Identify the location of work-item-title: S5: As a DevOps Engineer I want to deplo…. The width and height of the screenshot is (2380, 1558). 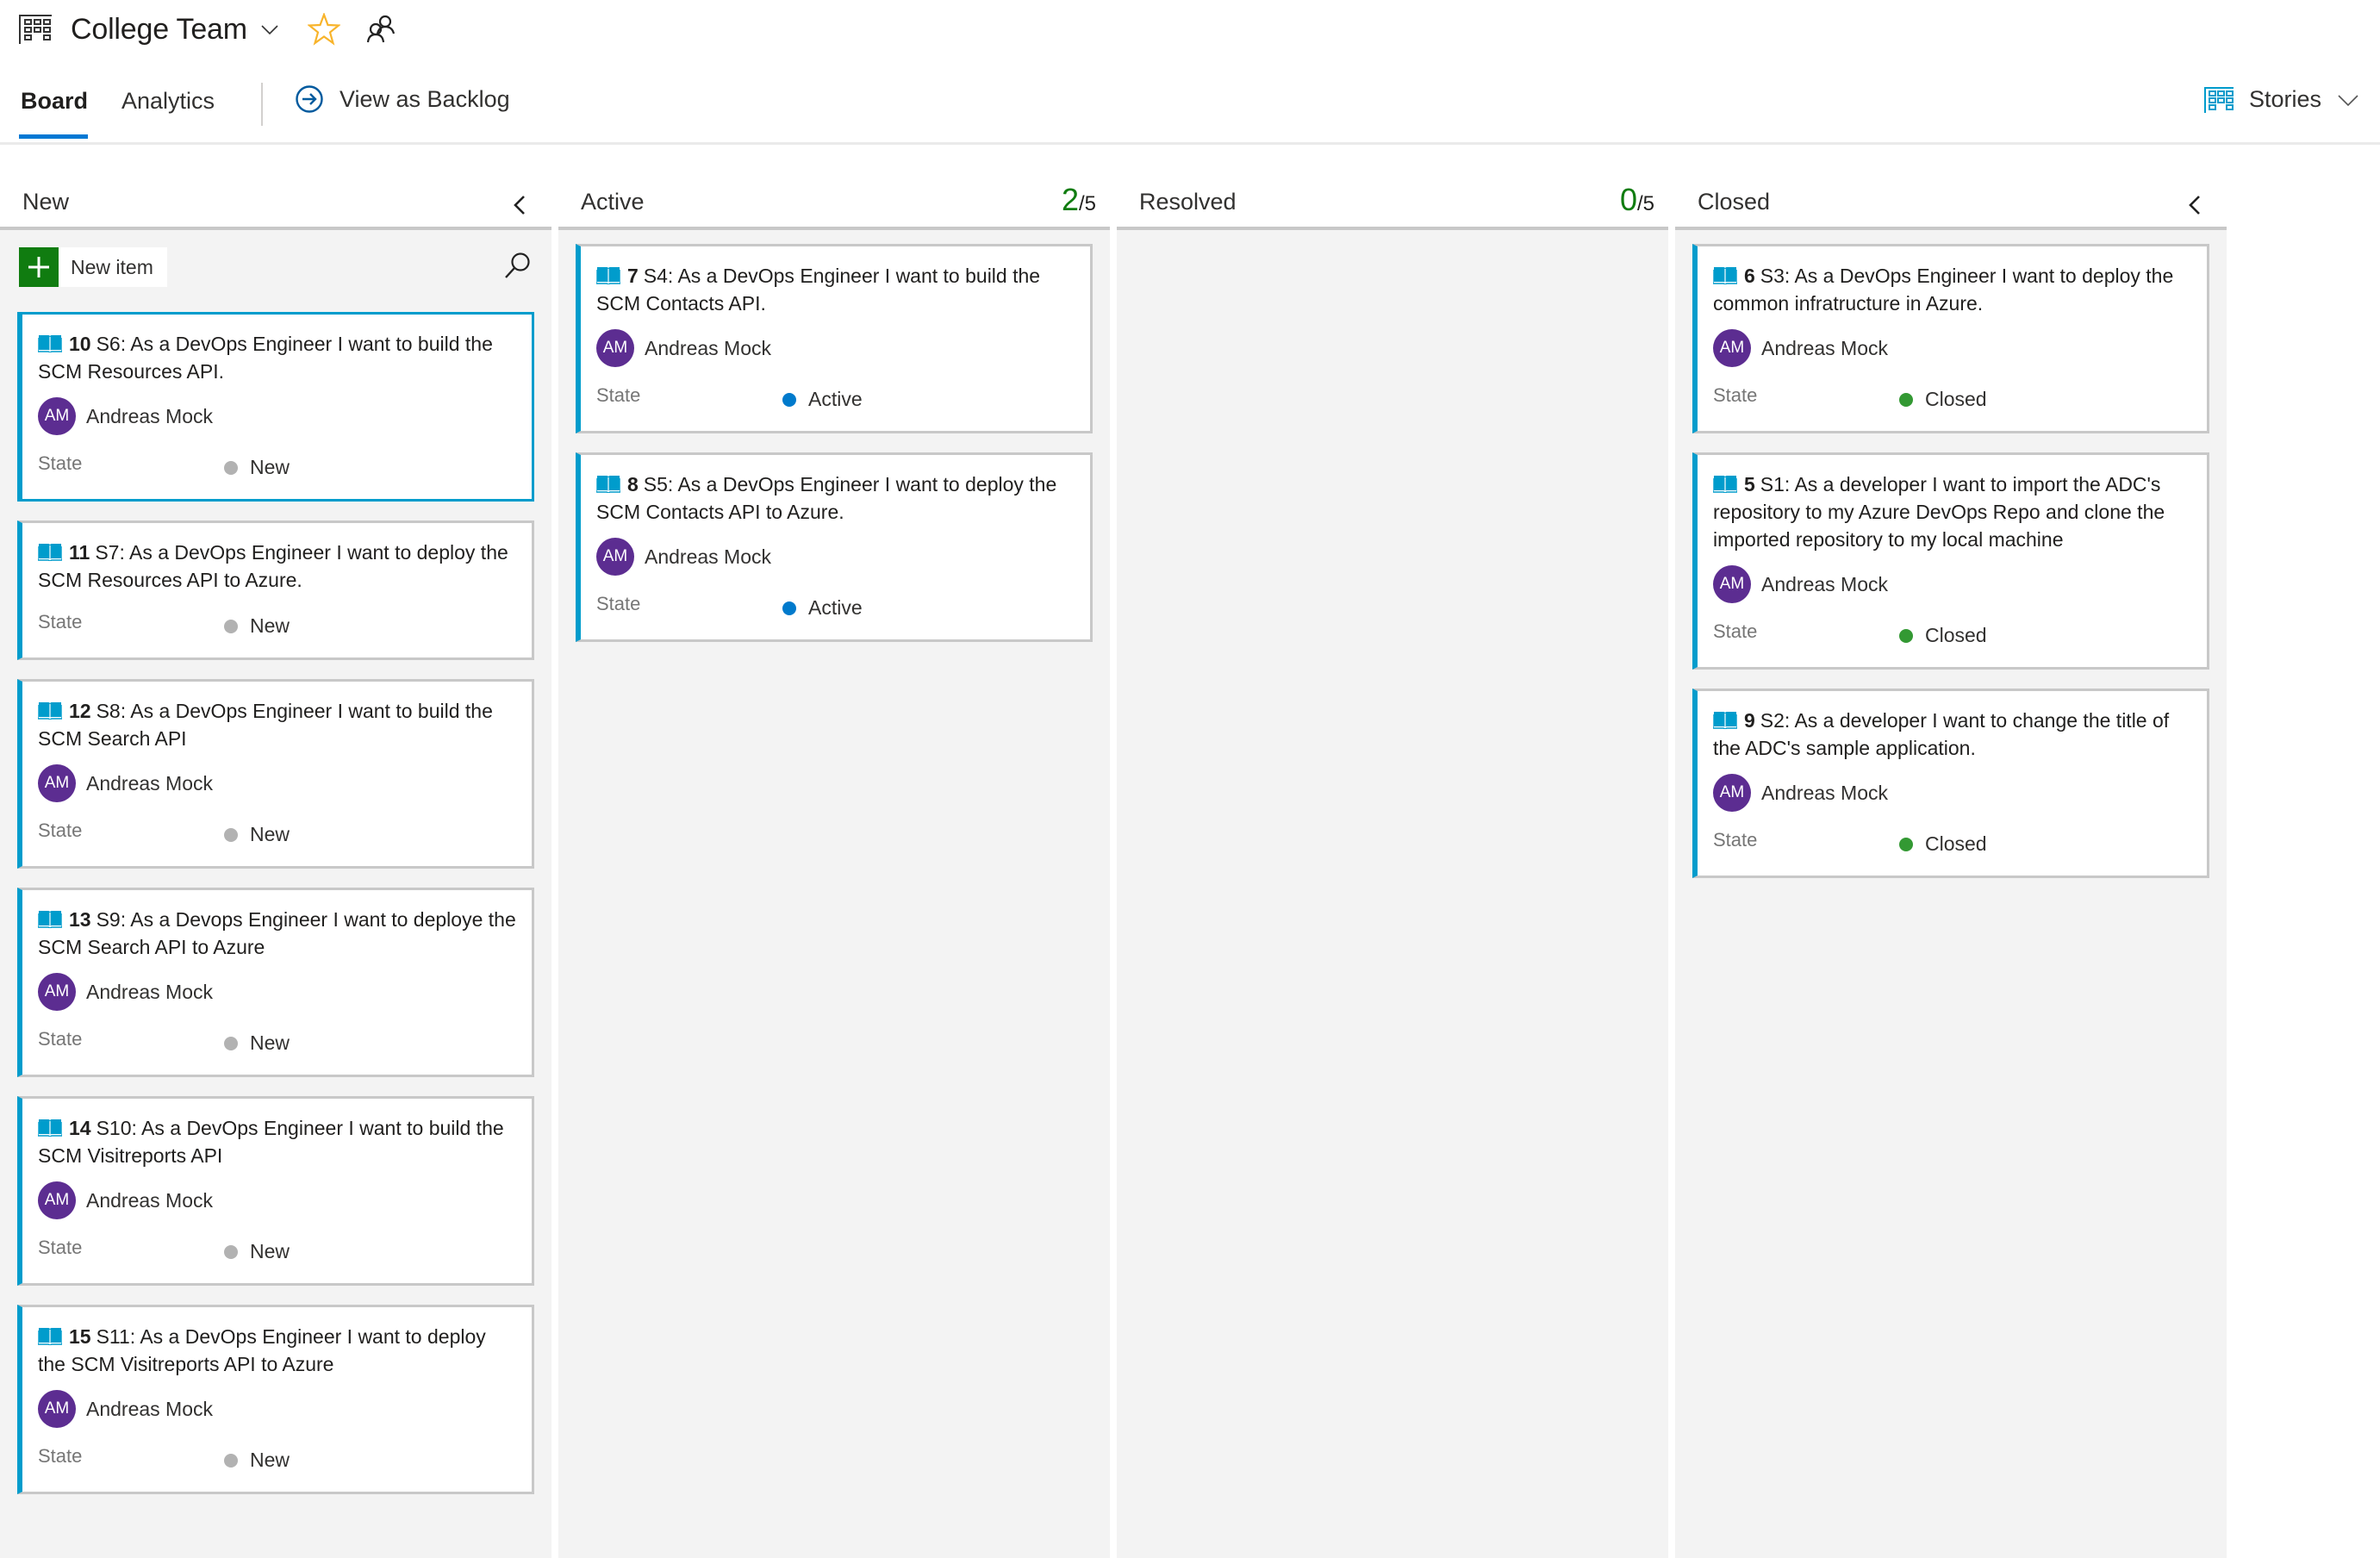
(826, 498).